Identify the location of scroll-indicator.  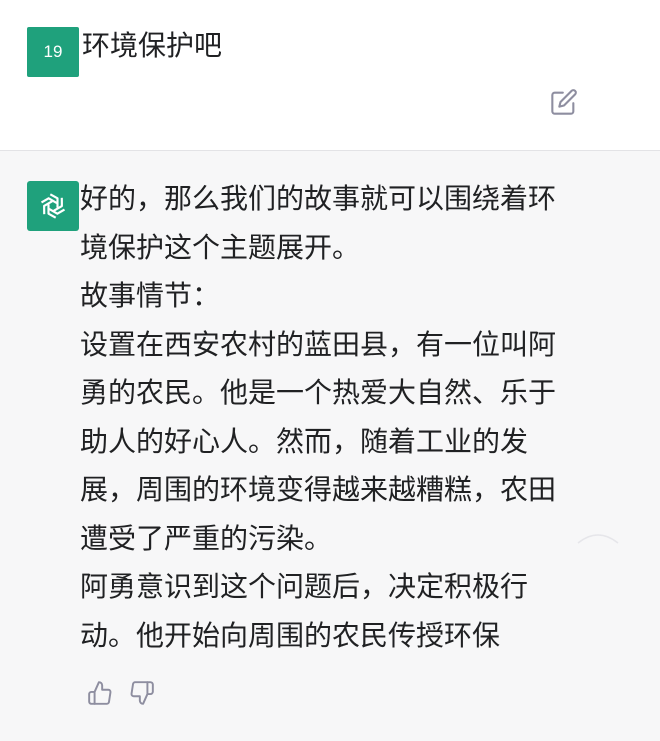
(598, 538).